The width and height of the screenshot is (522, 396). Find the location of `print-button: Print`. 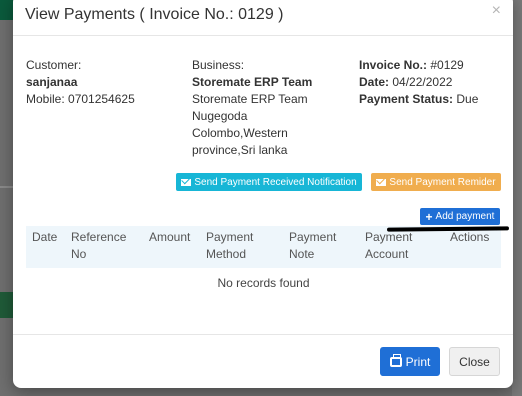

print-button: Print is located at coordinates (410, 361).